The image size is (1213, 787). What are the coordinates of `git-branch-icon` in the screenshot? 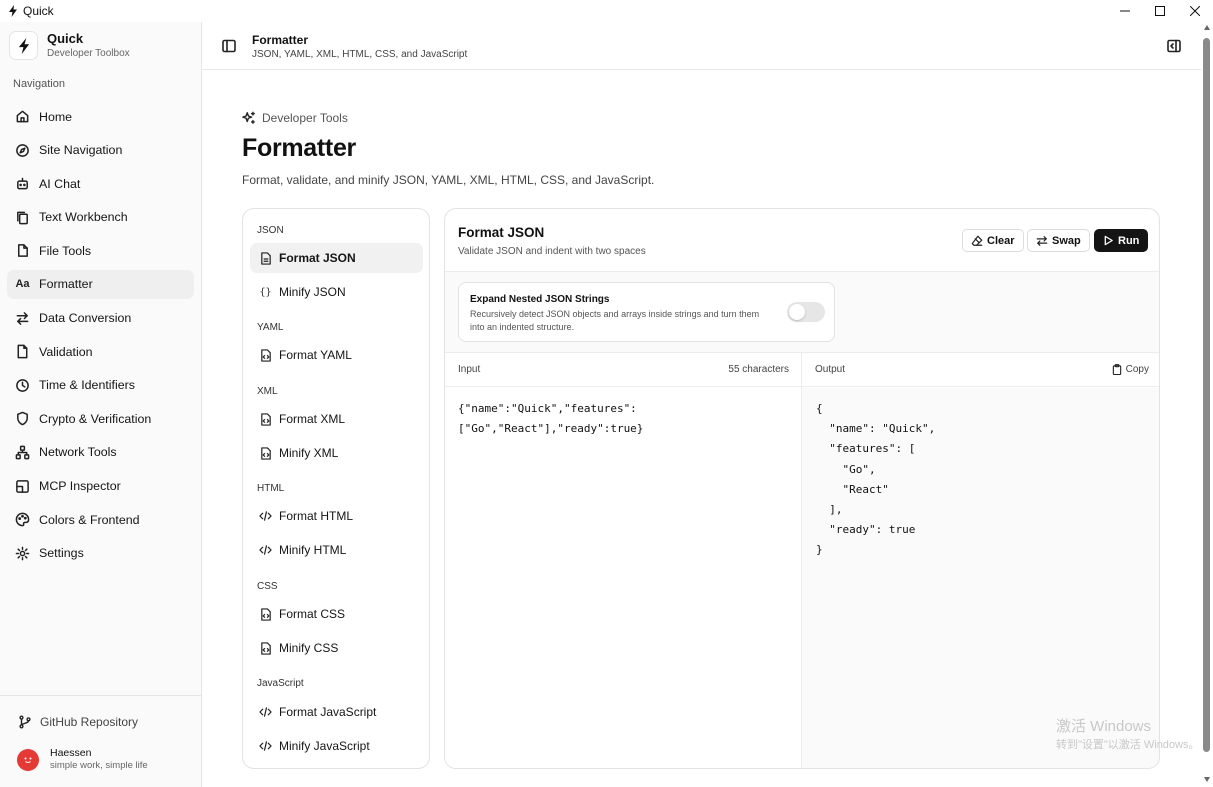 It's located at (25, 722).